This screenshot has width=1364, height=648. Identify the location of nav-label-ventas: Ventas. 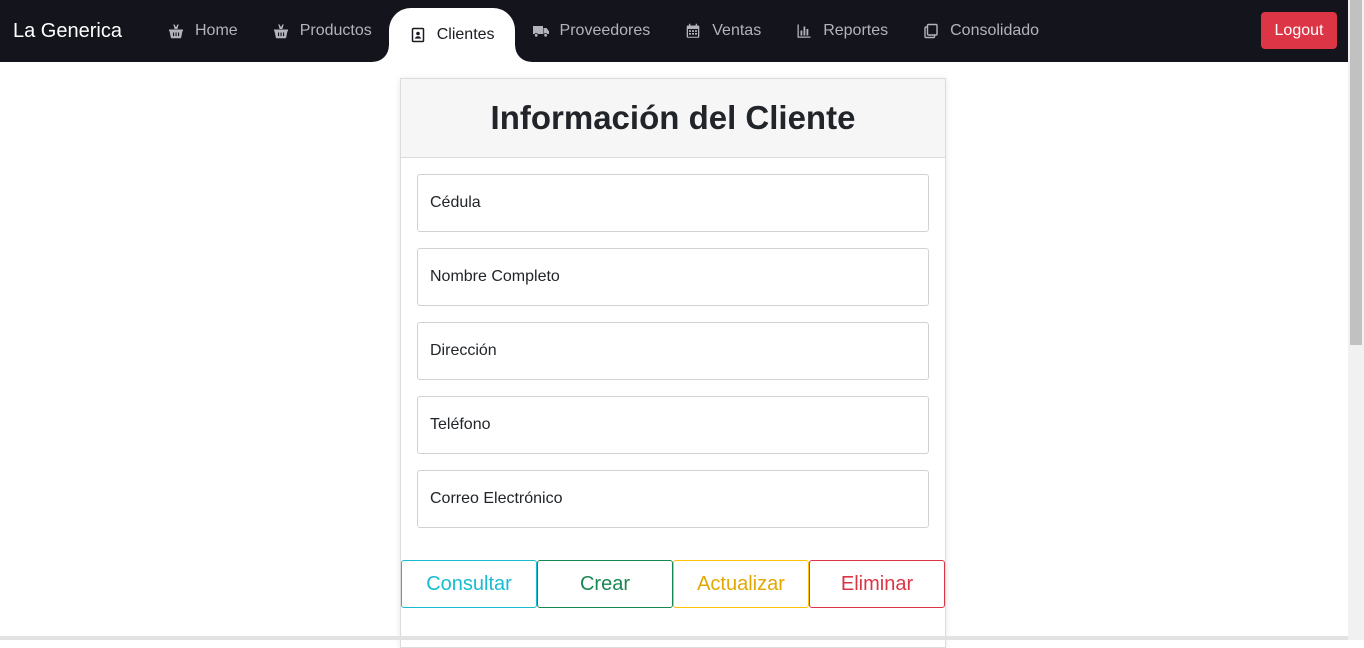
(737, 30).